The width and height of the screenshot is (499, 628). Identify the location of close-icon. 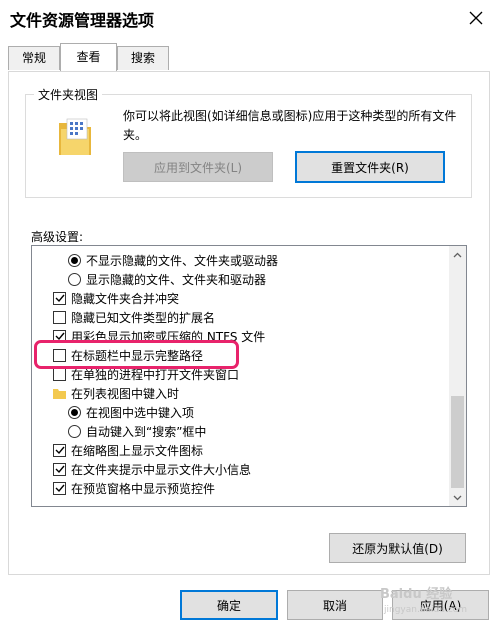
(476, 18).